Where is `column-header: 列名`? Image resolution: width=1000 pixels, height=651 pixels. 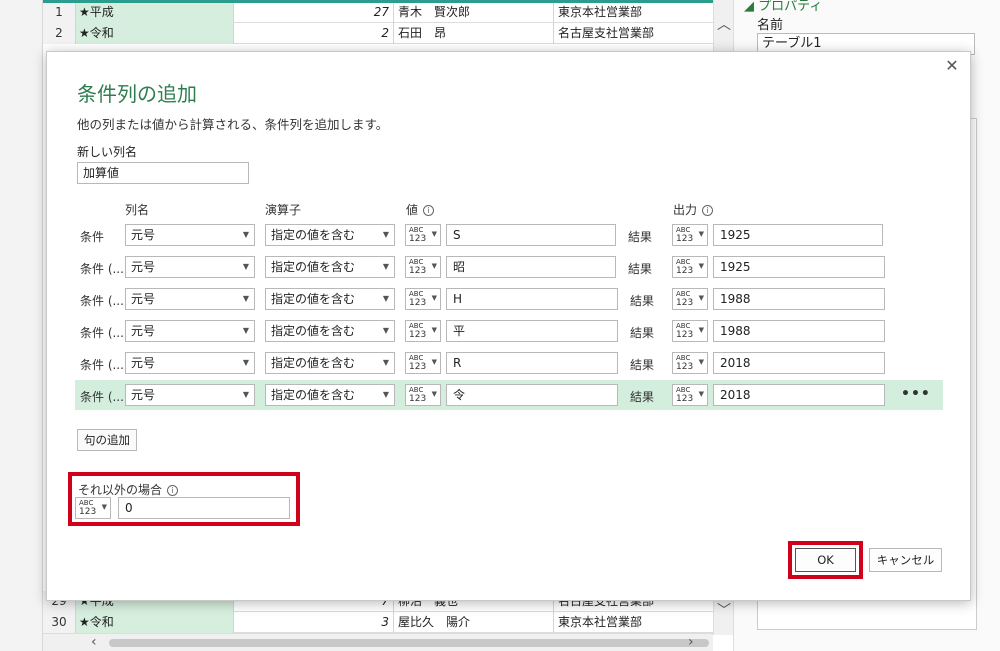
column-header: 列名 is located at coordinates (137, 210).